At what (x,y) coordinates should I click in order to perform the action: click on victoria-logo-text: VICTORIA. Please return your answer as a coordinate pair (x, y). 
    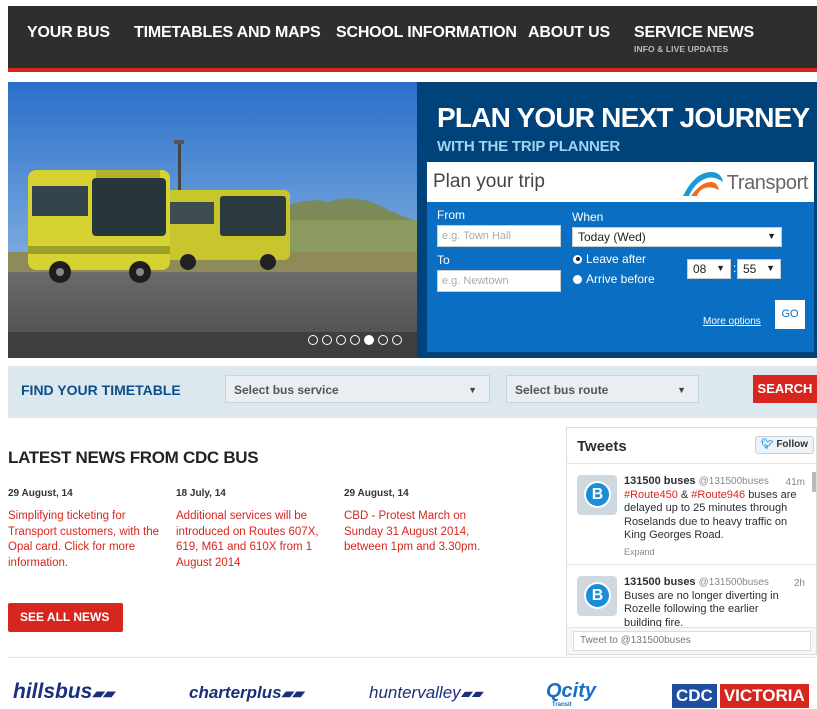
    Looking at the image, I should click on (764, 696).